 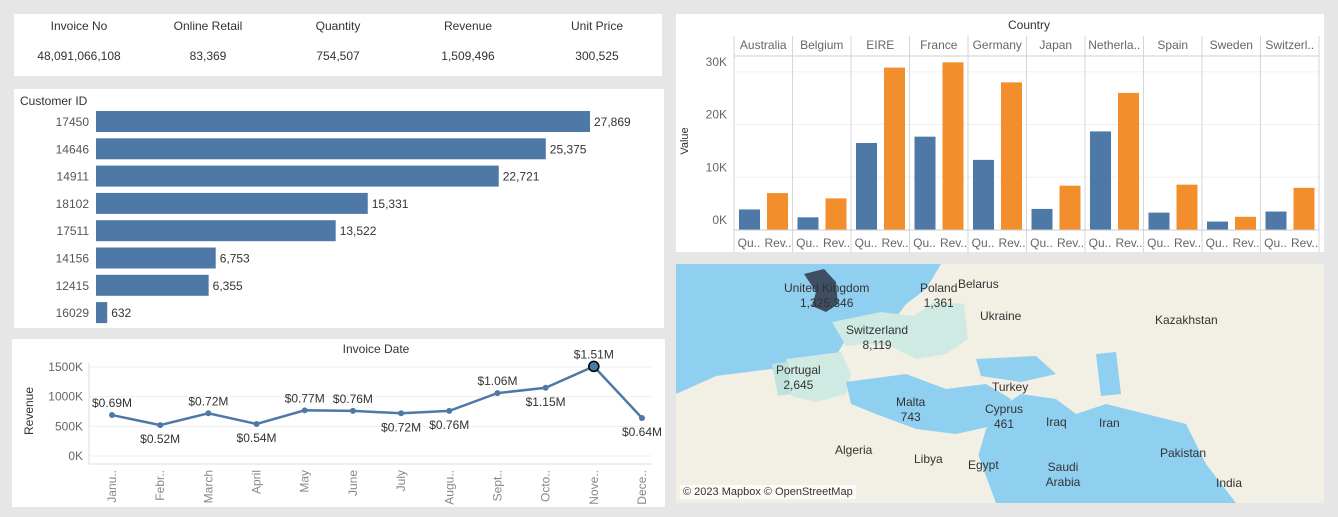 What do you see at coordinates (642, 487) in the screenshot?
I see `invoice-x-tick-label: Dece..` at bounding box center [642, 487].